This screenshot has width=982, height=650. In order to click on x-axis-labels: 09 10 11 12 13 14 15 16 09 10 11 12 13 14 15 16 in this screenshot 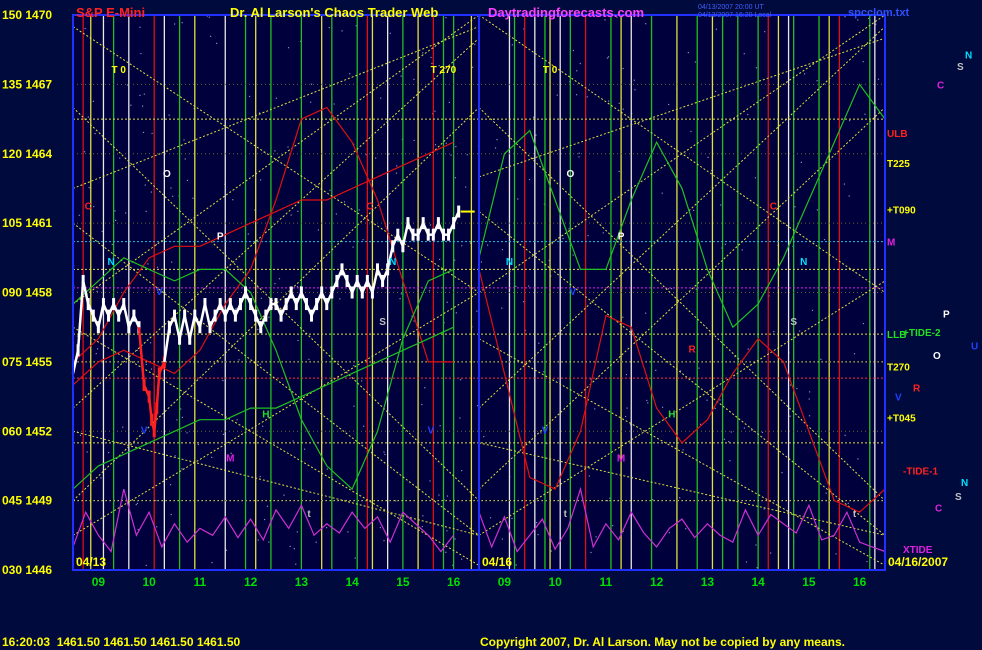, I will do `click(479, 582)`.